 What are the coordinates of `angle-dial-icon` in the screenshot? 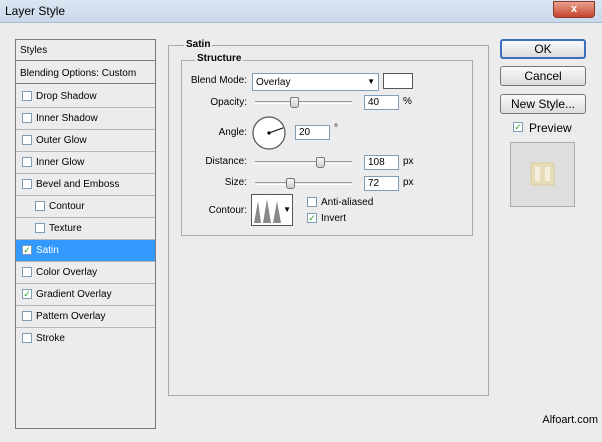 It's located at (269, 133).